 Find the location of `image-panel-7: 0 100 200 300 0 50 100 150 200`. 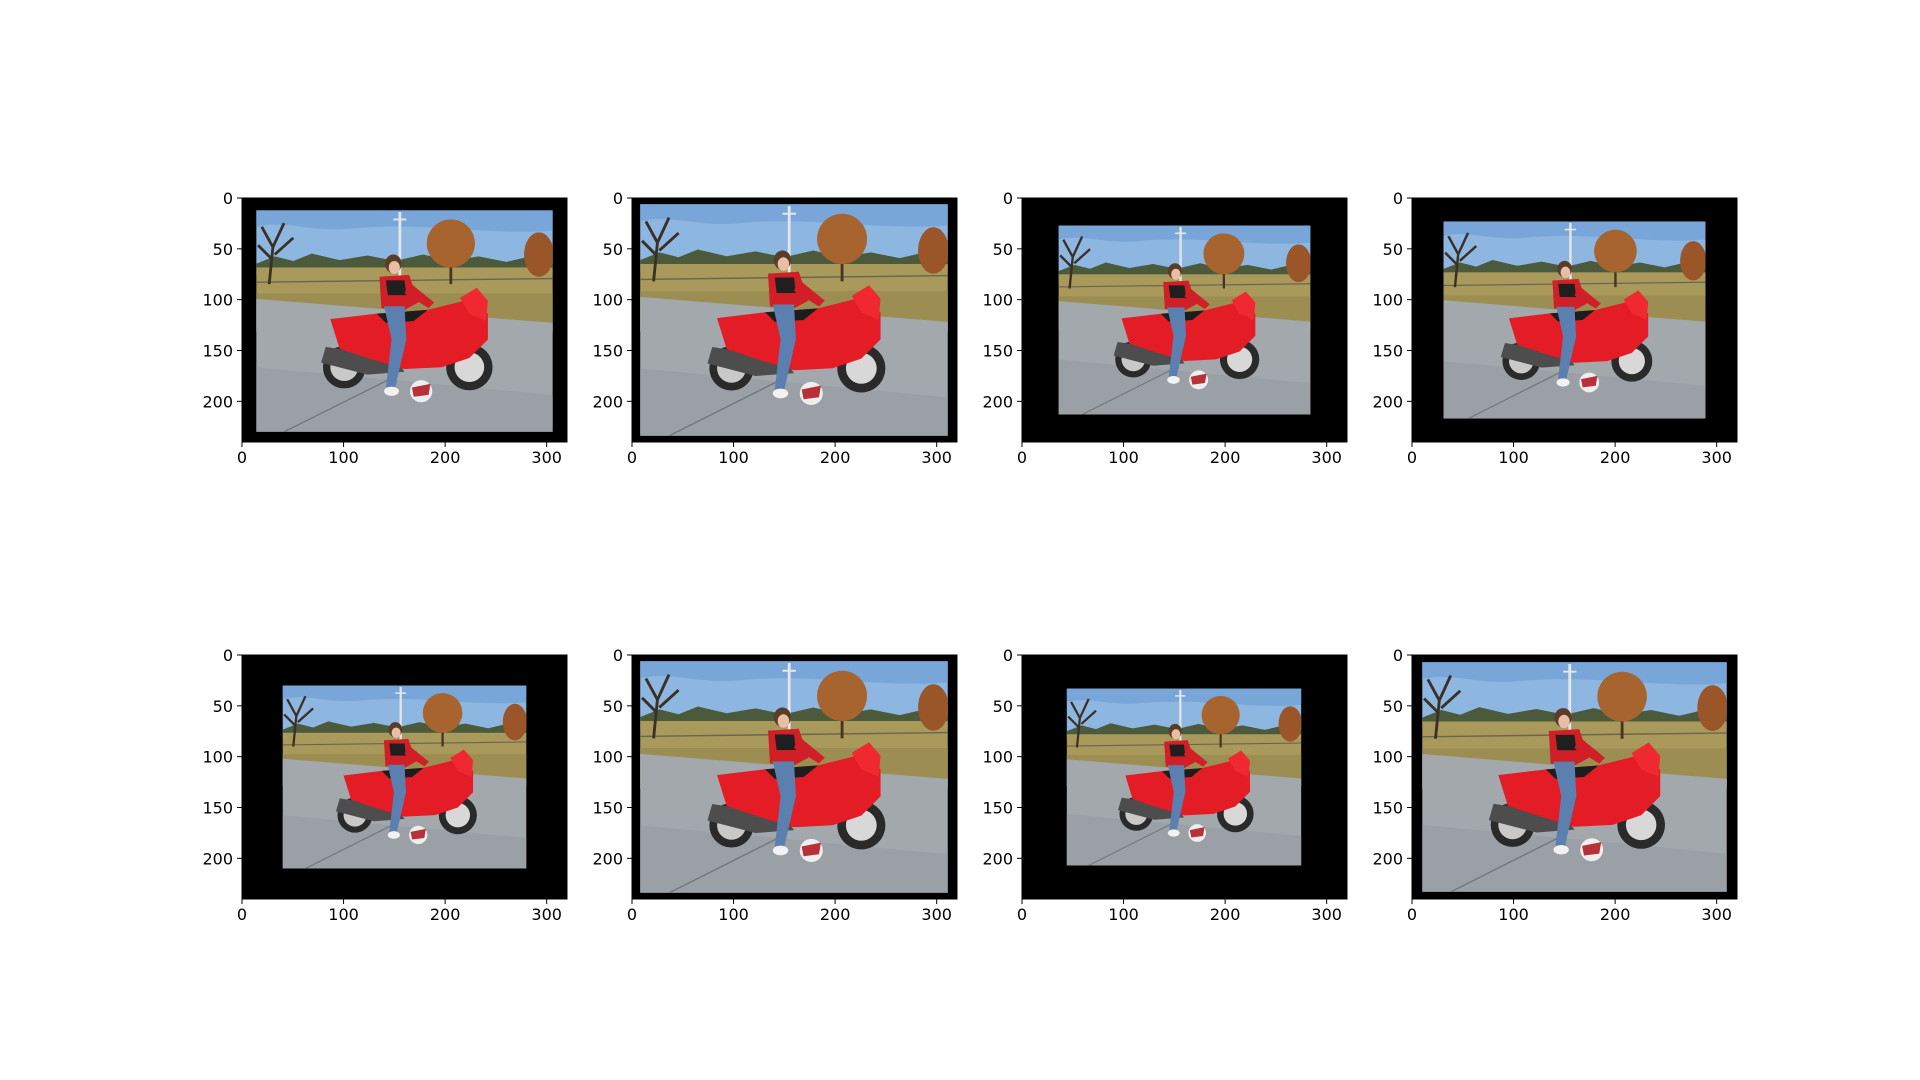

image-panel-7: 0 100 200 300 0 50 100 150 200 is located at coordinates (1165, 785).